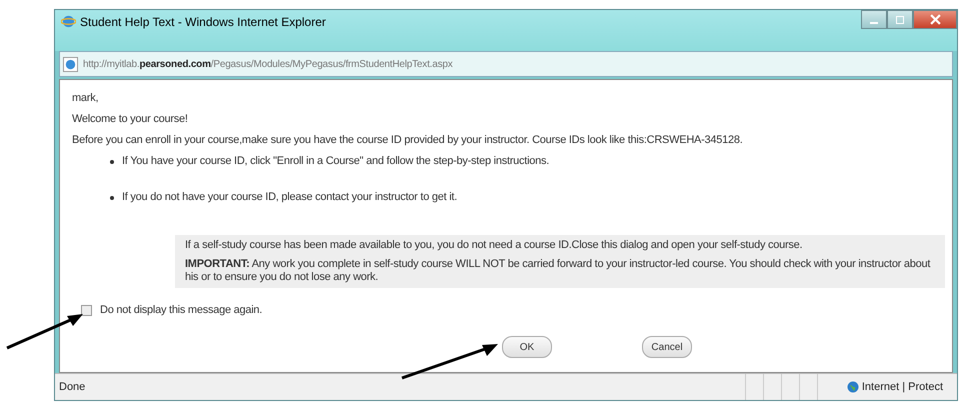  Describe the element at coordinates (667, 347) in the screenshot. I see `cancel-button: Cancel` at that location.